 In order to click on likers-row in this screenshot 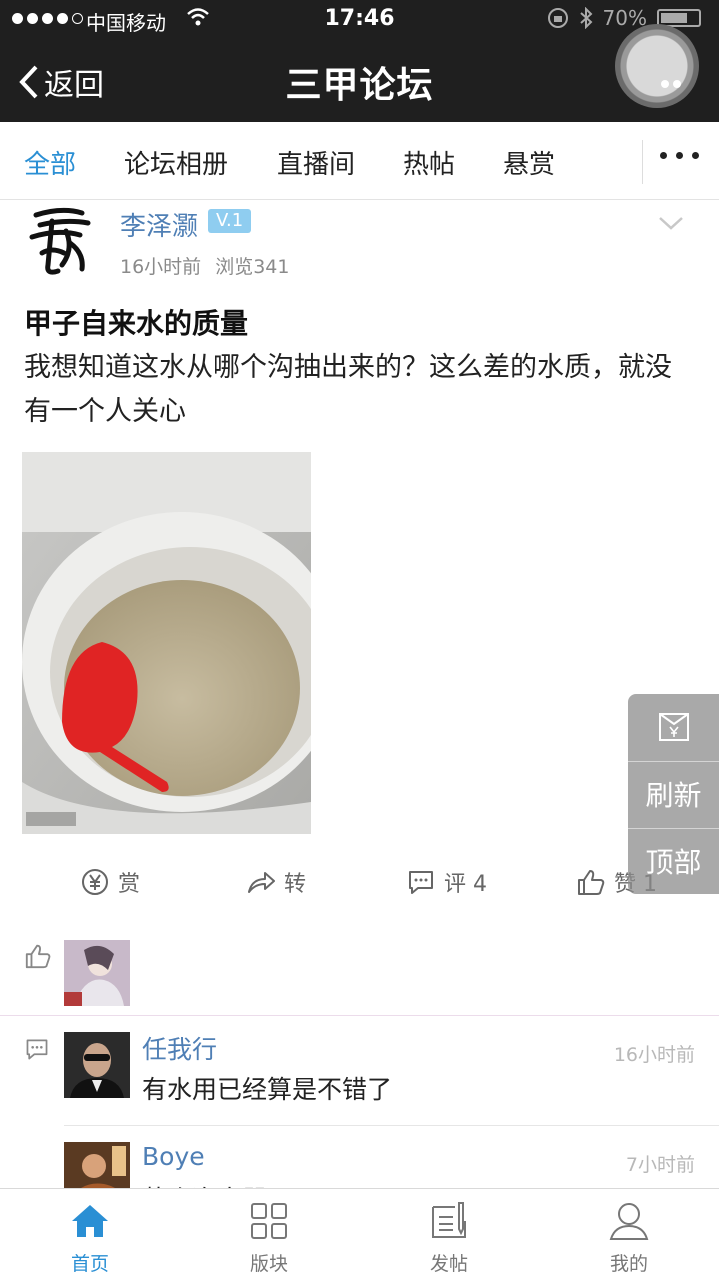, I will do `click(359, 973)`.